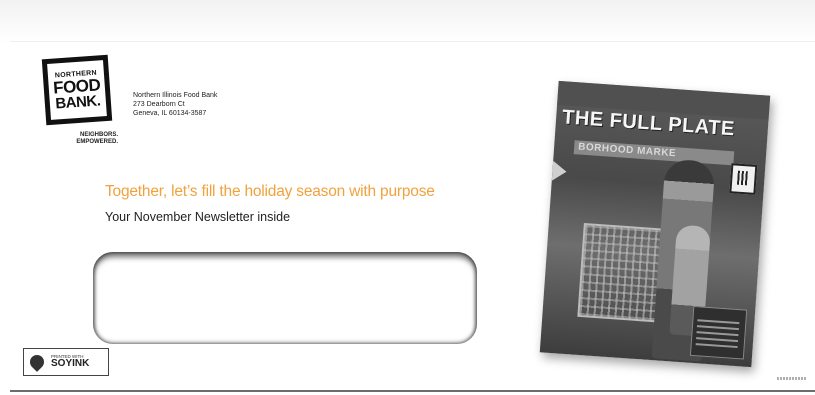 The width and height of the screenshot is (815, 395). Describe the element at coordinates (37, 362) in the screenshot. I see `soy-drop-icon` at that location.